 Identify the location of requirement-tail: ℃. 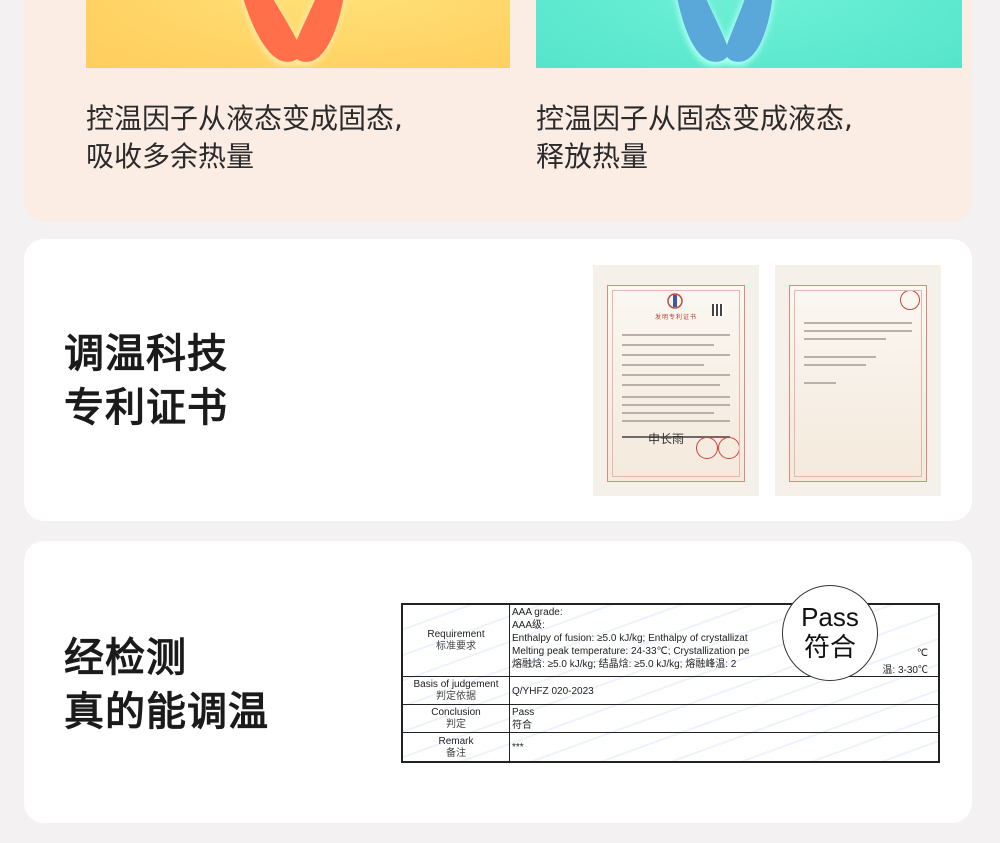
(922, 653).